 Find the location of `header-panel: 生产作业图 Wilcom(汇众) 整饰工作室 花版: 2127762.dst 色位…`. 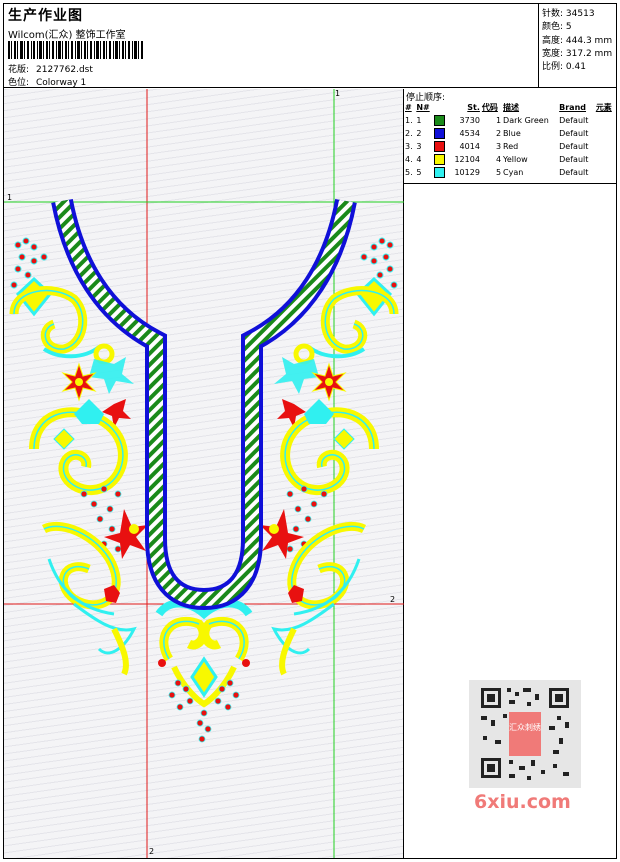

header-panel: 生产作业图 Wilcom(汇众) 整饰工作室 花版: 2127762.dst 色位… is located at coordinates (271, 46).